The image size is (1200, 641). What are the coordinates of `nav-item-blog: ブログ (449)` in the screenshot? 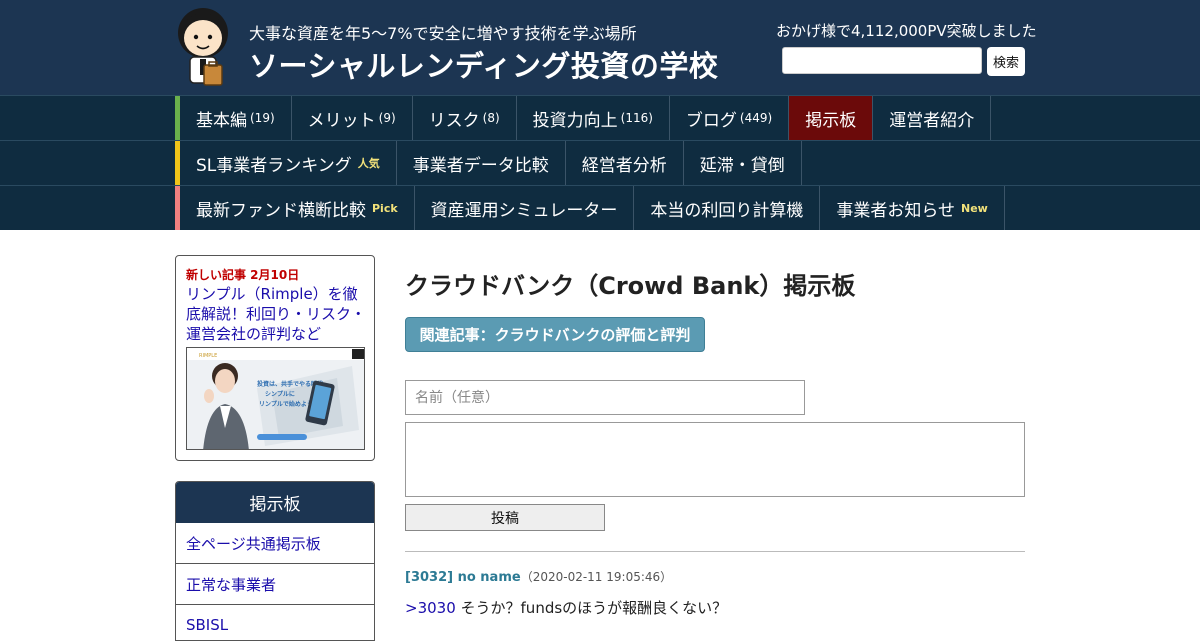 It's located at (730, 118).